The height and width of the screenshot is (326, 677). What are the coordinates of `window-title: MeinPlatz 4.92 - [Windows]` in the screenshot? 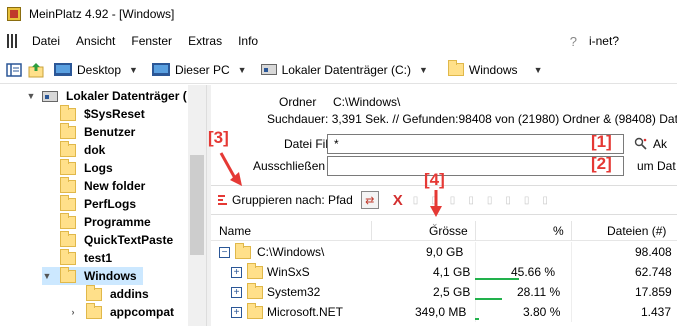 It's located at (102, 13).